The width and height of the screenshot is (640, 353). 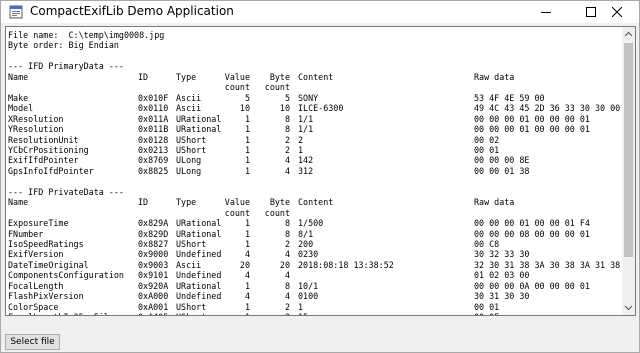 I want to click on tag-name: XResolution, so click(x=36, y=118).